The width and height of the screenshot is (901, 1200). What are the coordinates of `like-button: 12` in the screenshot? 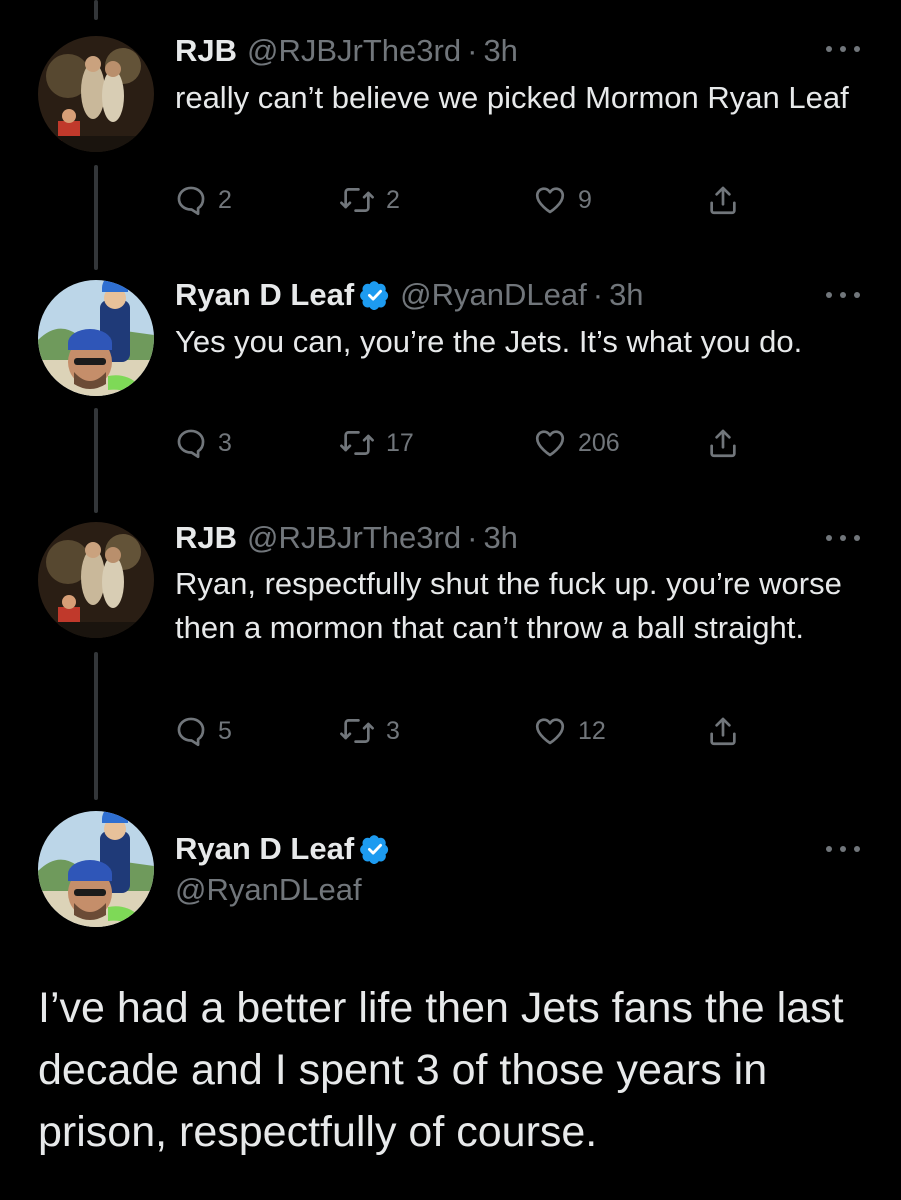 It's located at (569, 731).